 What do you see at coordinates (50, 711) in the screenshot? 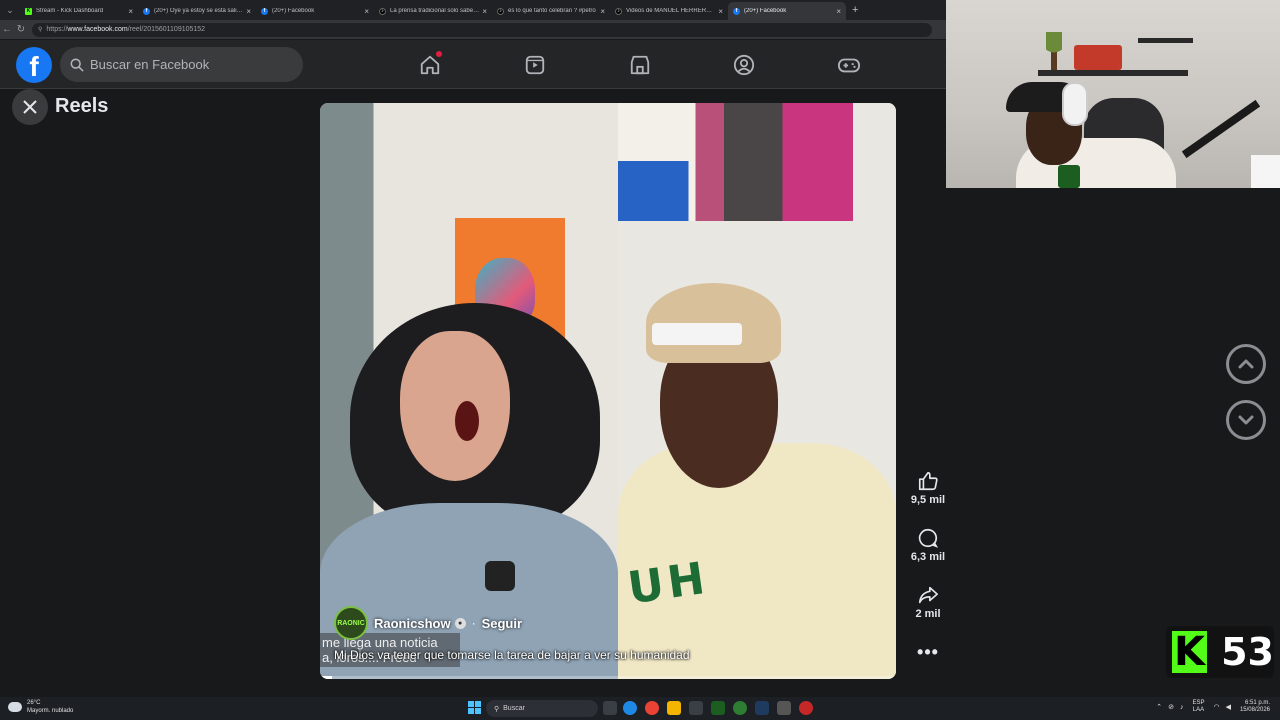
I see `weather-desc: Mayorm. nublado` at bounding box center [50, 711].